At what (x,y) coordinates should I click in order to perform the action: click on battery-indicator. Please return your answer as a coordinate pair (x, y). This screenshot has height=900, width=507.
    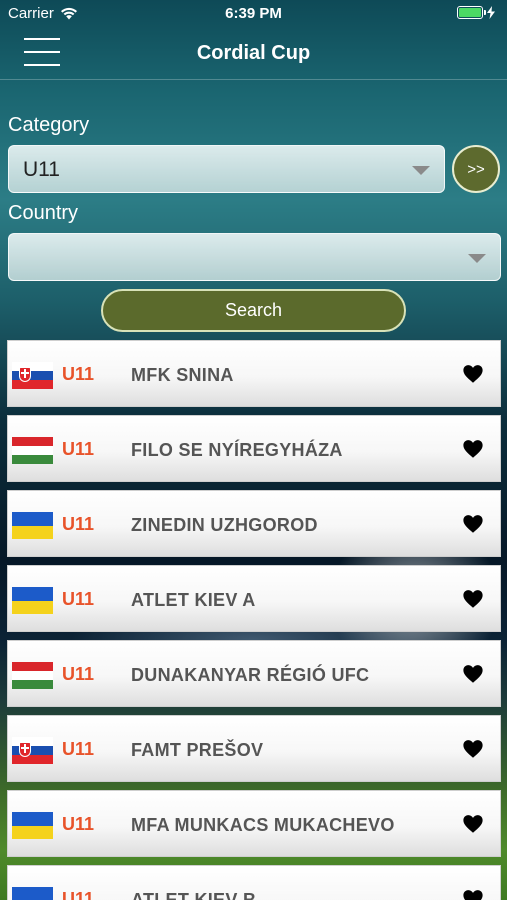
    Looking at the image, I should click on (476, 12).